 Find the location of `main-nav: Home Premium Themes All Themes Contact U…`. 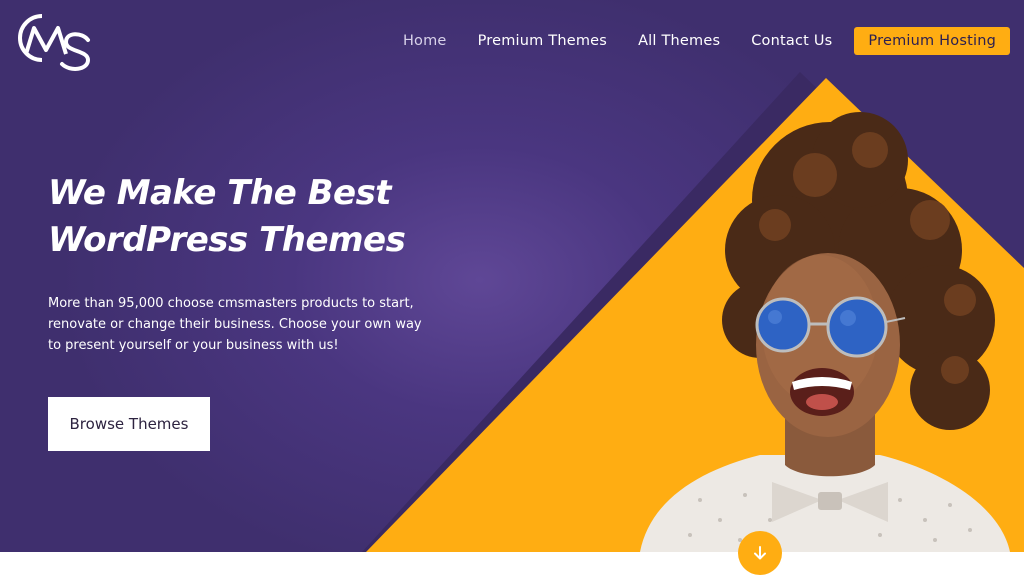

main-nav: Home Premium Themes All Themes Contact U… is located at coordinates (691, 41).